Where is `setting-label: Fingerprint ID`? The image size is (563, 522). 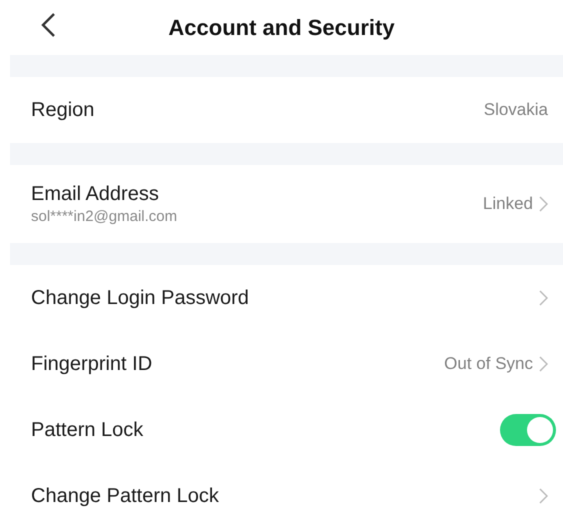 setting-label: Fingerprint ID is located at coordinates (92, 364).